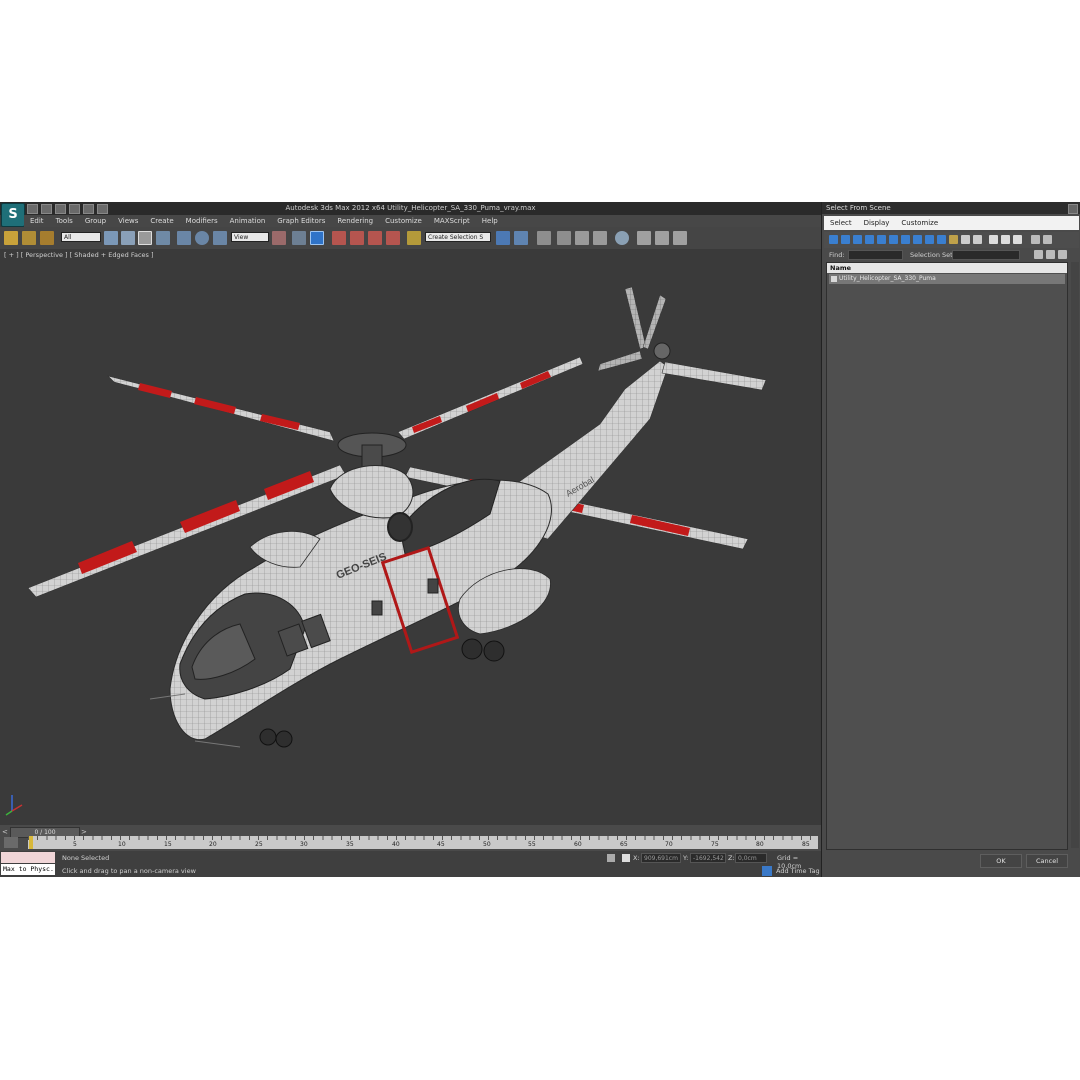 The image size is (1080, 1080). Describe the element at coordinates (84, 832) in the screenshot. I see `time-slider-next-icon: >` at that location.